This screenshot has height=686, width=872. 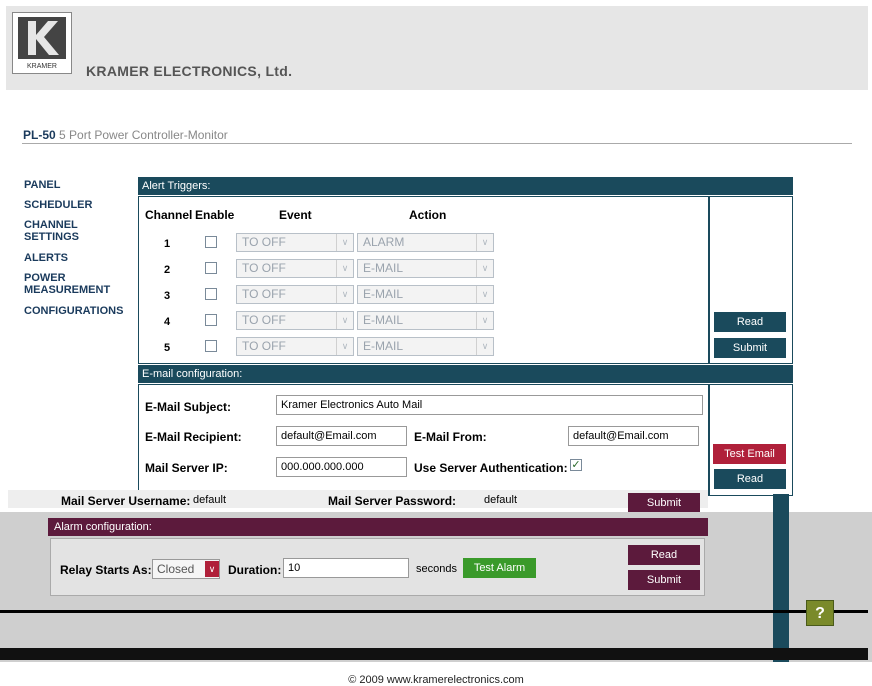 What do you see at coordinates (167, 296) in the screenshot?
I see `channel-number: 3` at bounding box center [167, 296].